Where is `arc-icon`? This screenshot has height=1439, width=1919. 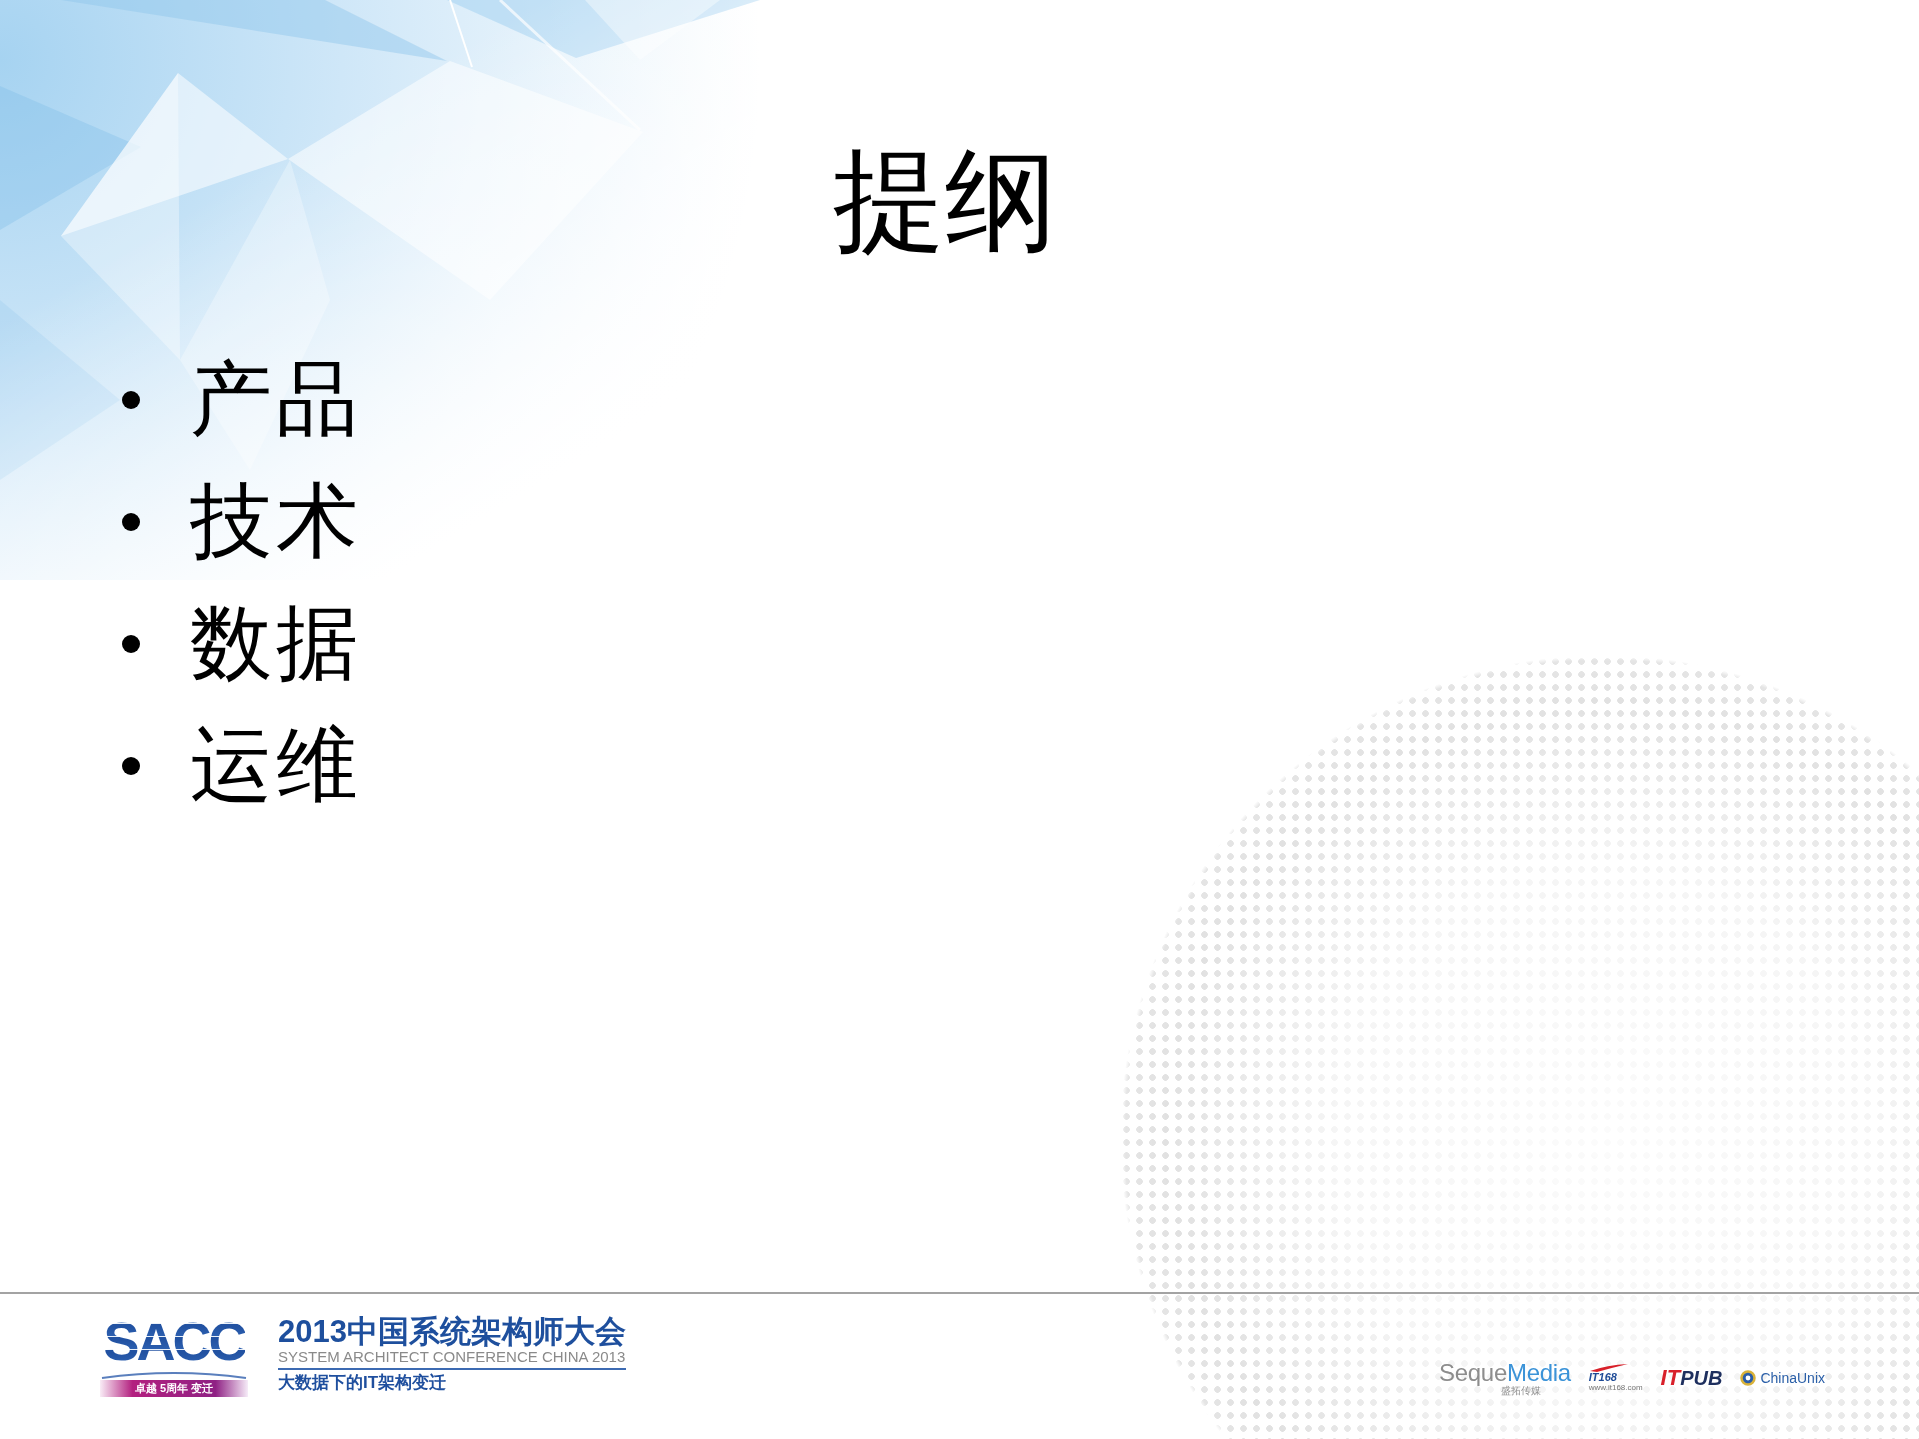 arc-icon is located at coordinates (174, 1374).